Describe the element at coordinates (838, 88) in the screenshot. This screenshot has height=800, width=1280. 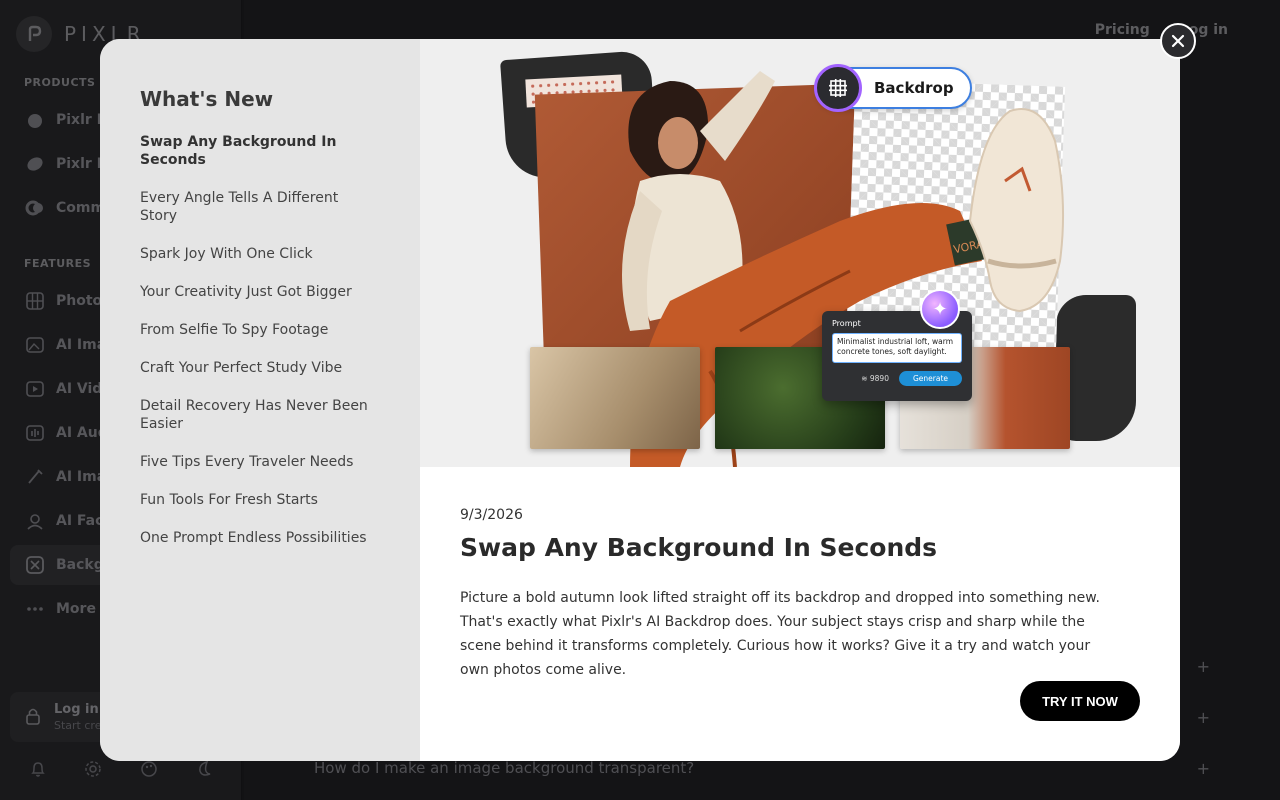
I see `backdrop-grid-icon` at that location.